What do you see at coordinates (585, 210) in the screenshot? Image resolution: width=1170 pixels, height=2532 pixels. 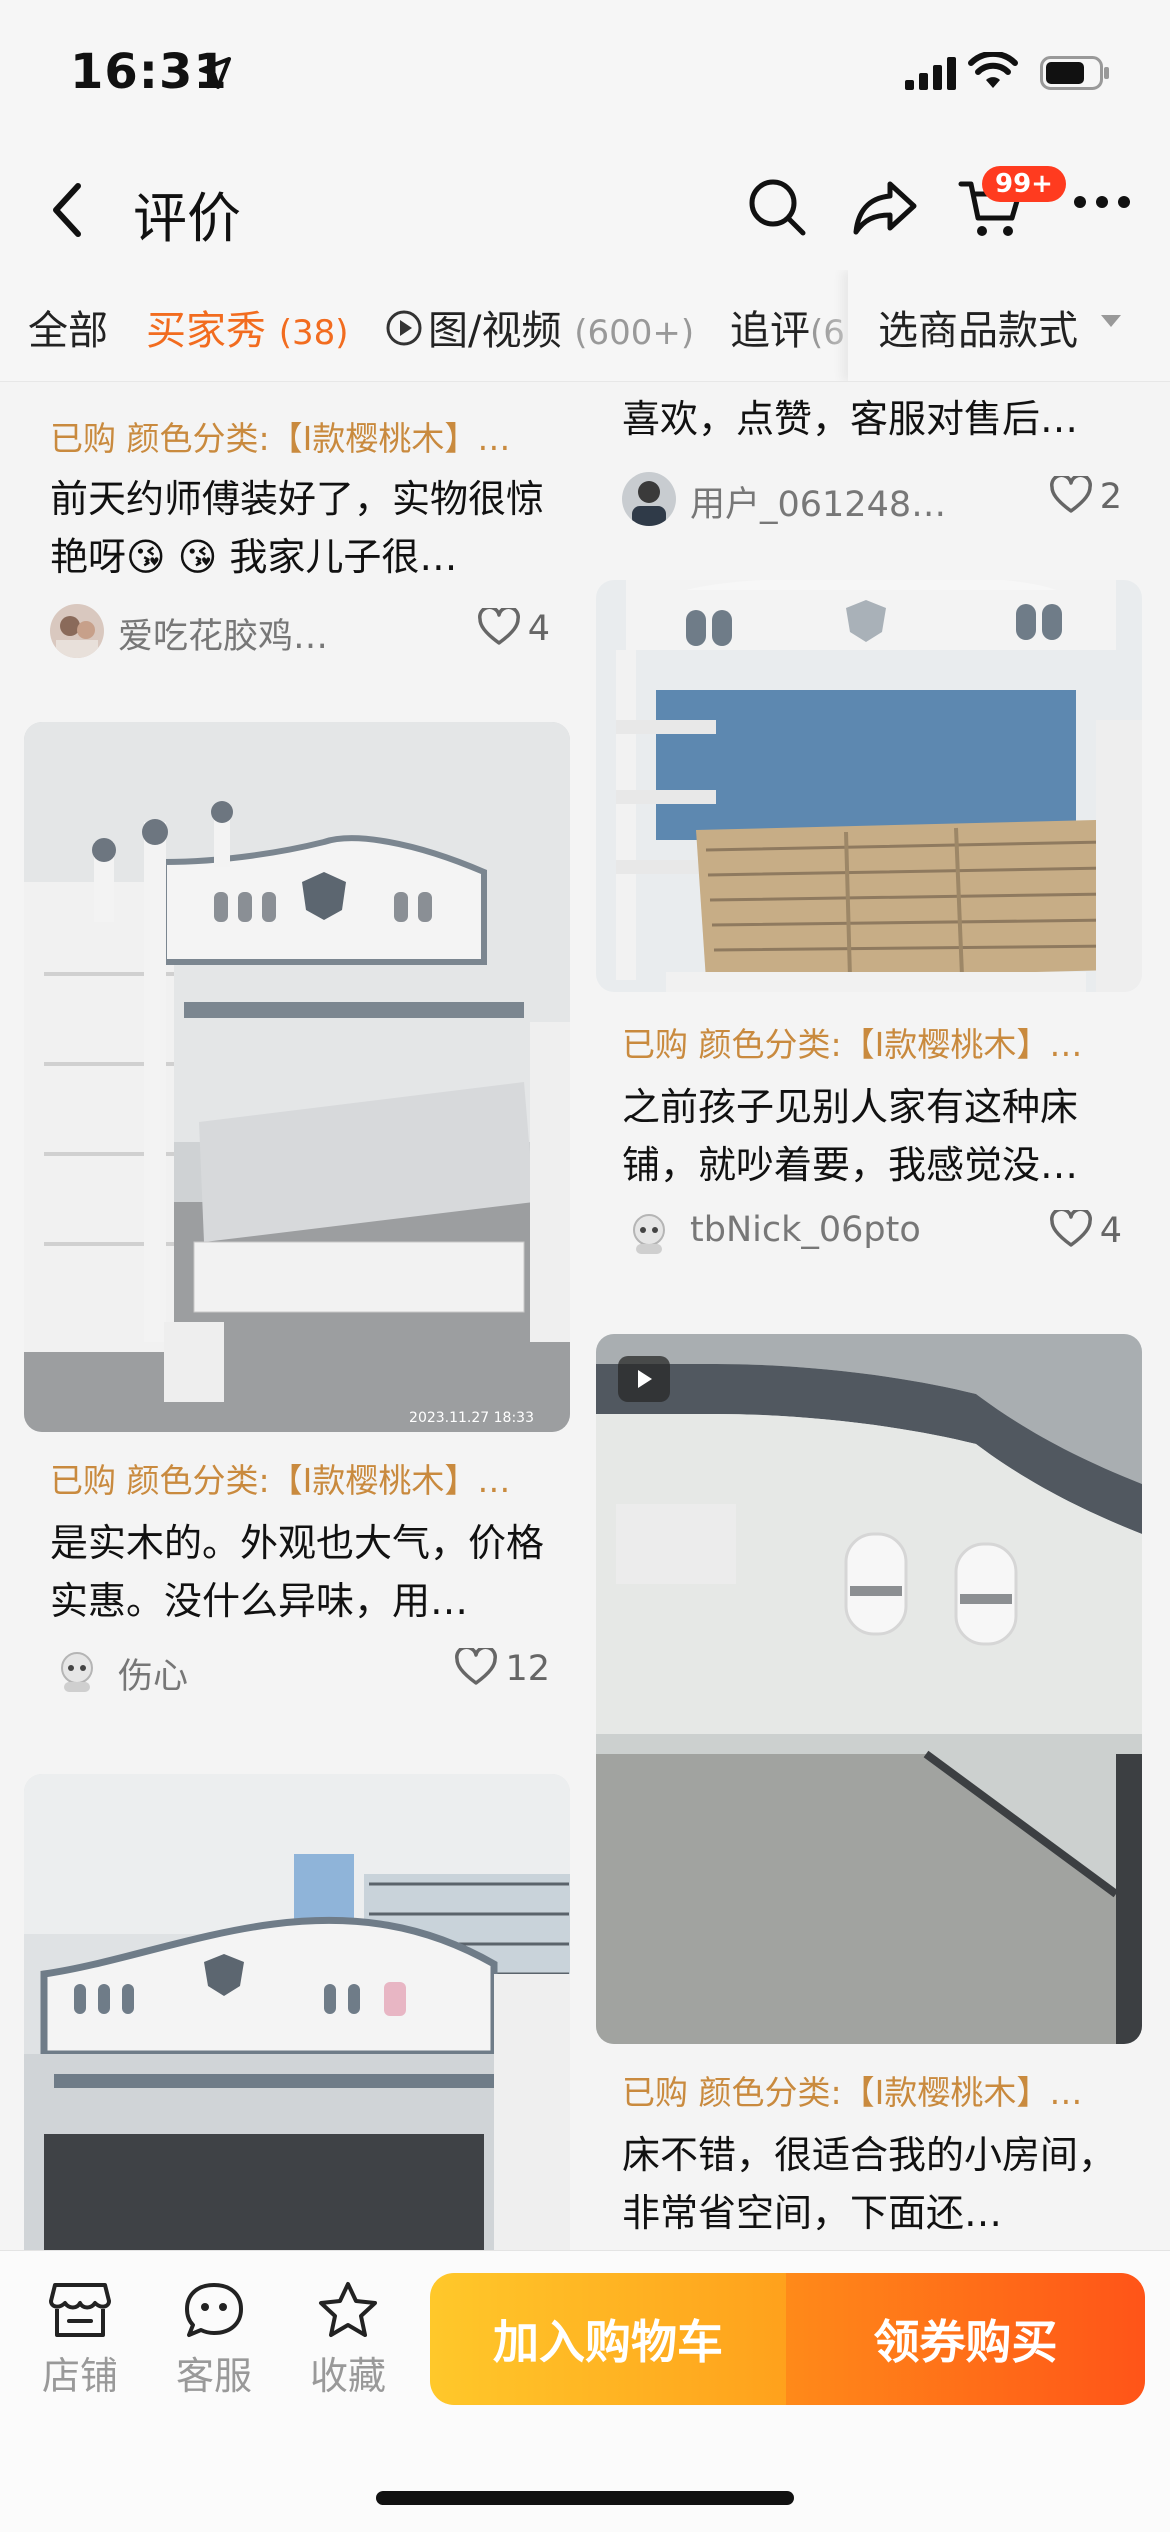 I see `top-nav: 评价 99+` at bounding box center [585, 210].